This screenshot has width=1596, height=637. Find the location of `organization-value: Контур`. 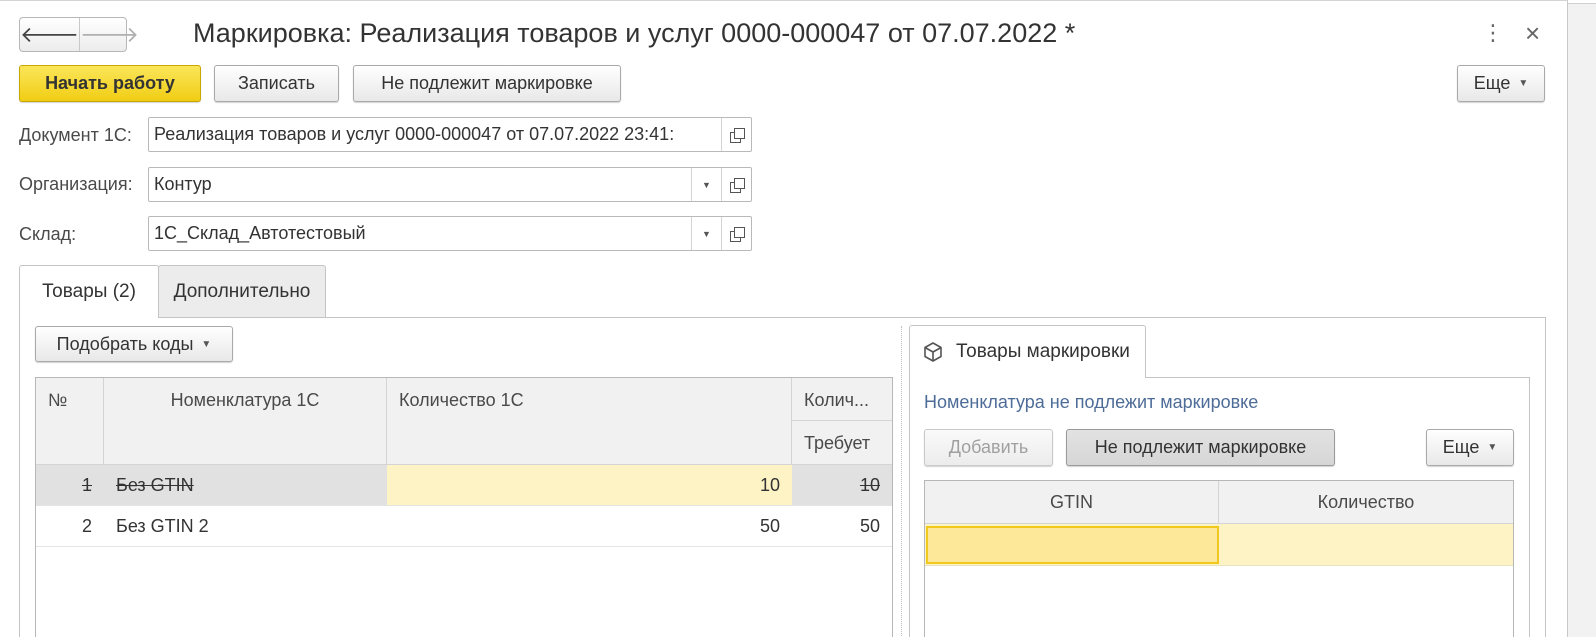

organization-value: Контур is located at coordinates (183, 184).